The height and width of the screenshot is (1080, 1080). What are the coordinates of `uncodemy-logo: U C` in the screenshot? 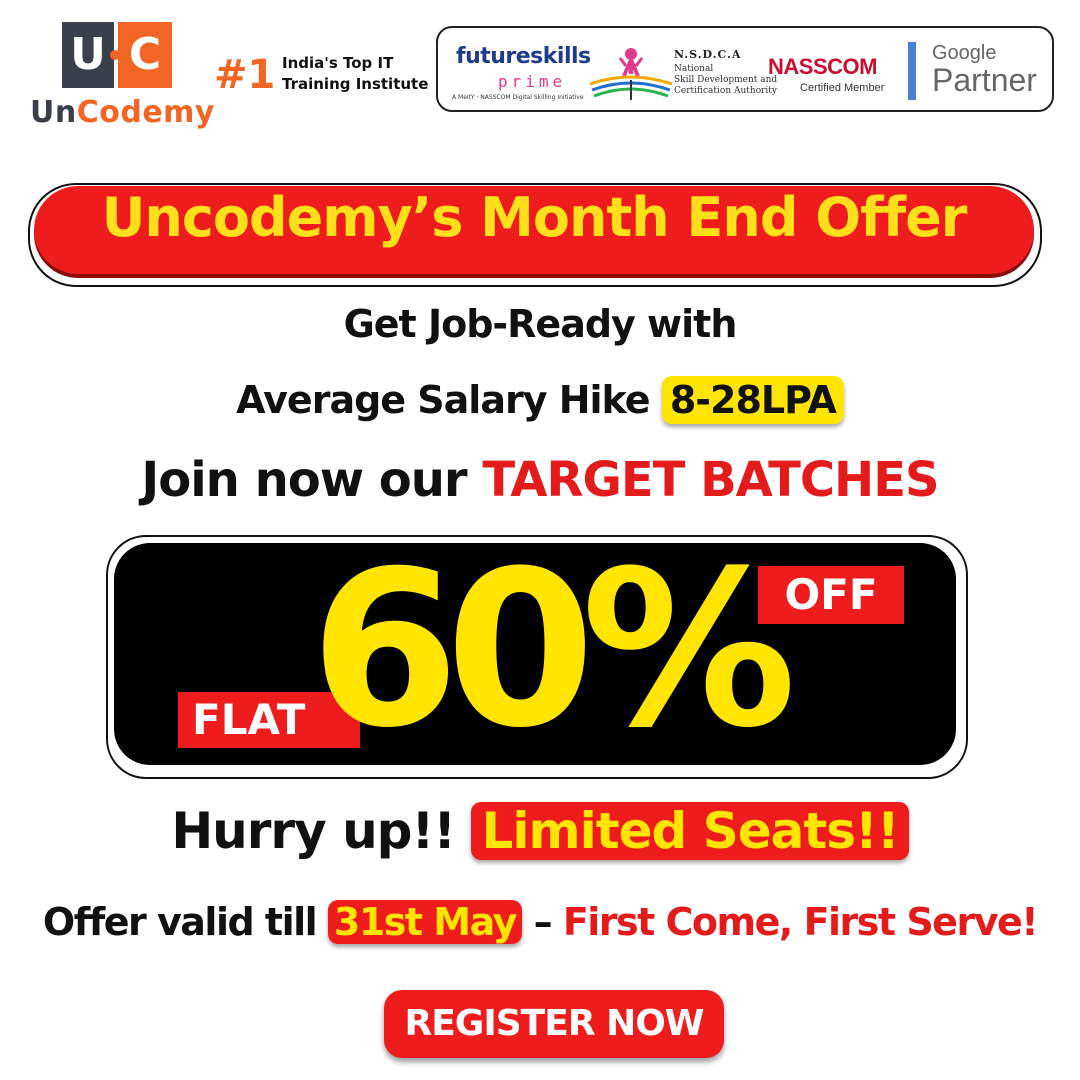 It's located at (118, 57).